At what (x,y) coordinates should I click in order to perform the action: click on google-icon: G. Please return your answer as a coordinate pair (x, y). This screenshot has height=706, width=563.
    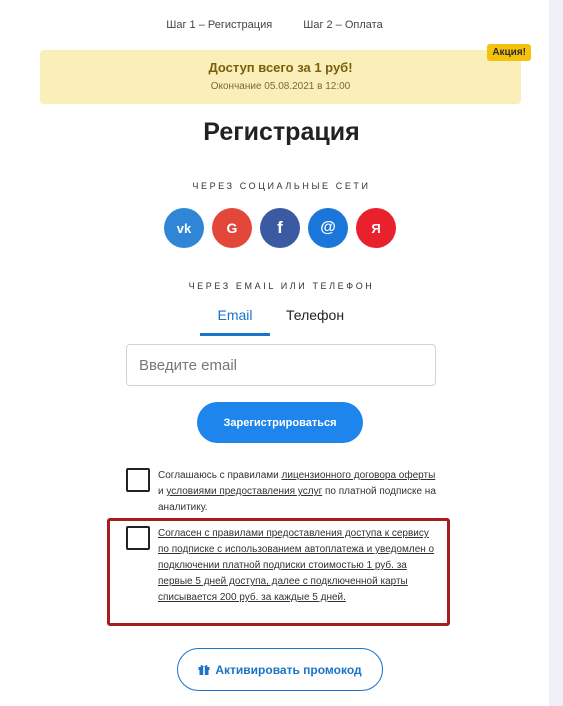
    Looking at the image, I should click on (232, 228).